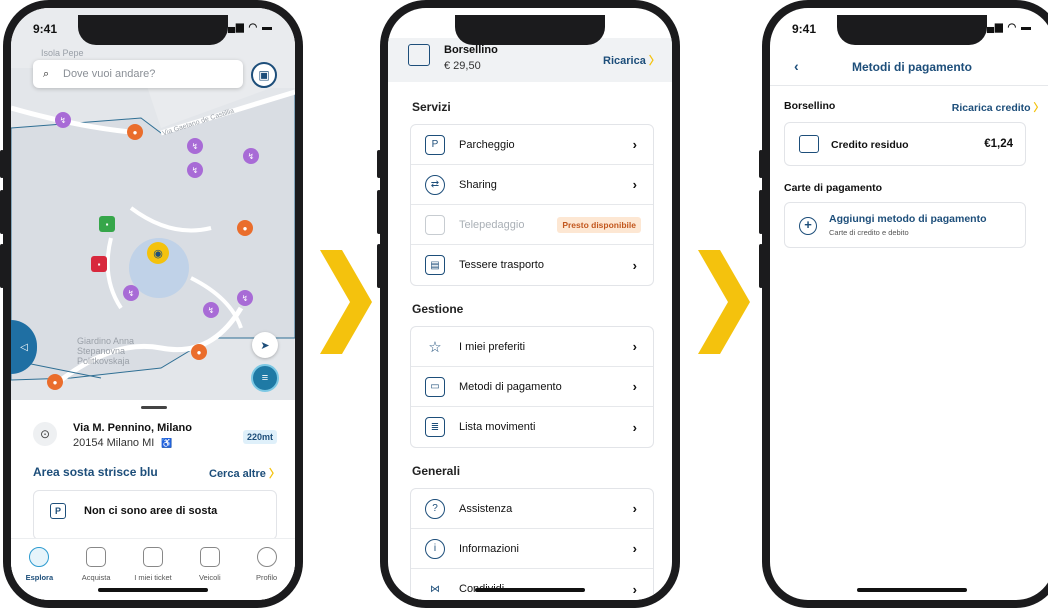 This screenshot has width=1048, height=612. Describe the element at coordinates (510, 386) in the screenshot. I see `row-label: Metodi di pagamento` at that location.